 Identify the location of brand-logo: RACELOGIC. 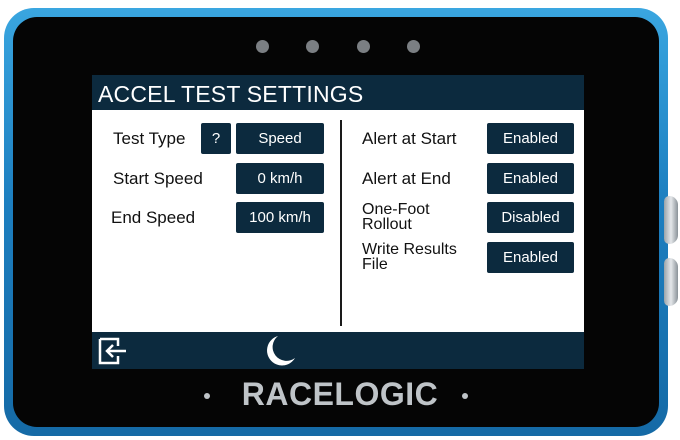
(340, 394).